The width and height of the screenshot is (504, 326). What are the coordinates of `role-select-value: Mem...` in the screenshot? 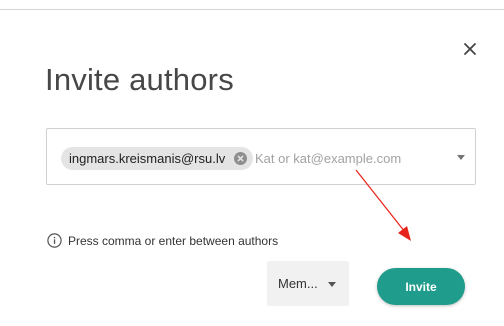 It's located at (298, 283).